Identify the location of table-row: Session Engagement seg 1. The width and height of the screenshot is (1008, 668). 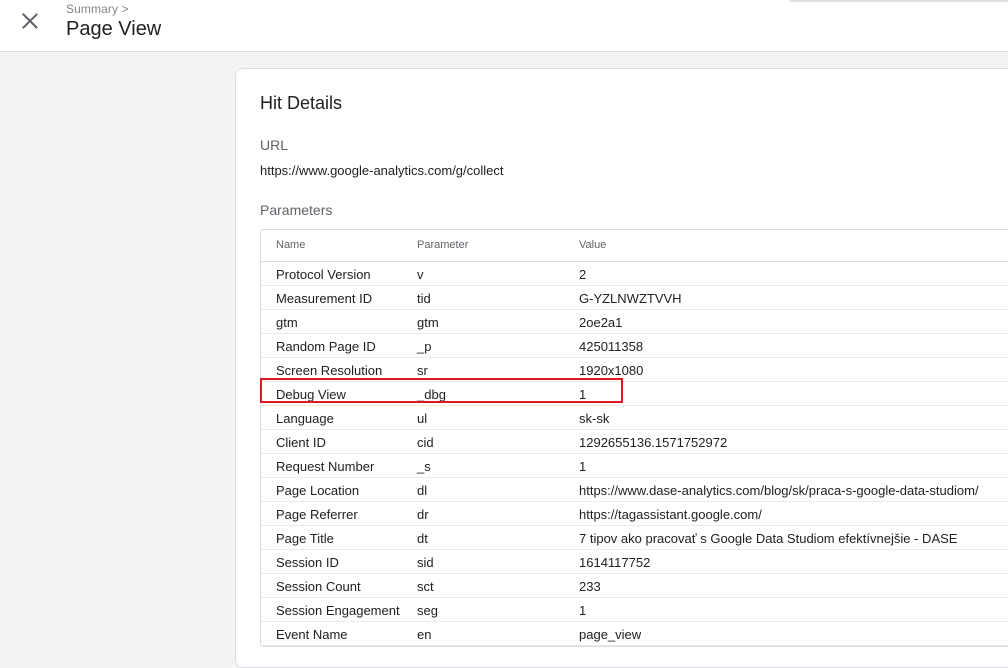
(634, 610).